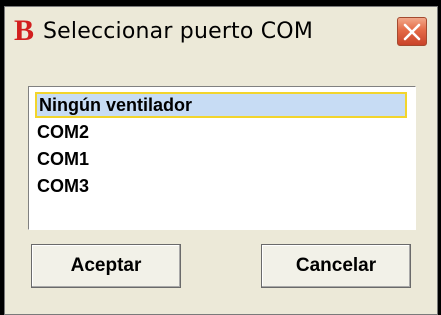 This screenshot has height=315, width=441. What do you see at coordinates (221, 132) in the screenshot?
I see `list-item-com2: COM2` at bounding box center [221, 132].